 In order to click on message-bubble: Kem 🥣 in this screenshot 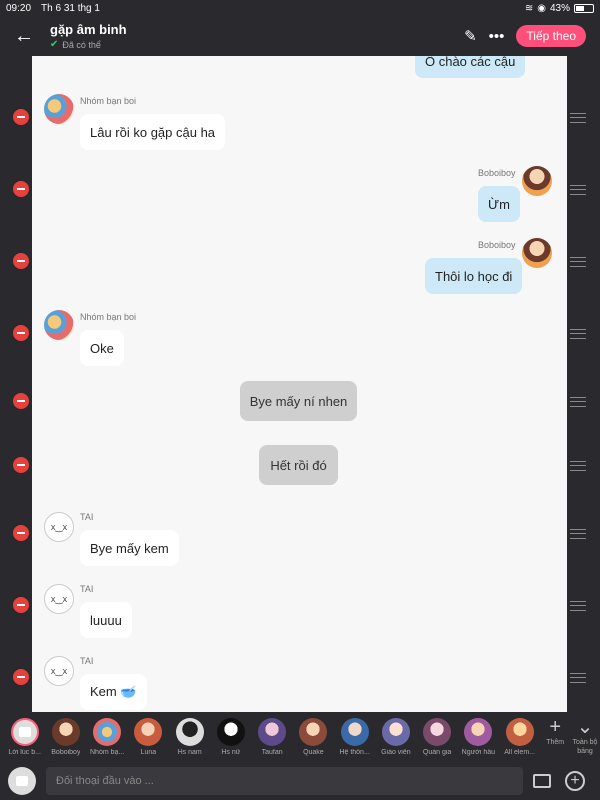, I will do `click(113, 692)`.